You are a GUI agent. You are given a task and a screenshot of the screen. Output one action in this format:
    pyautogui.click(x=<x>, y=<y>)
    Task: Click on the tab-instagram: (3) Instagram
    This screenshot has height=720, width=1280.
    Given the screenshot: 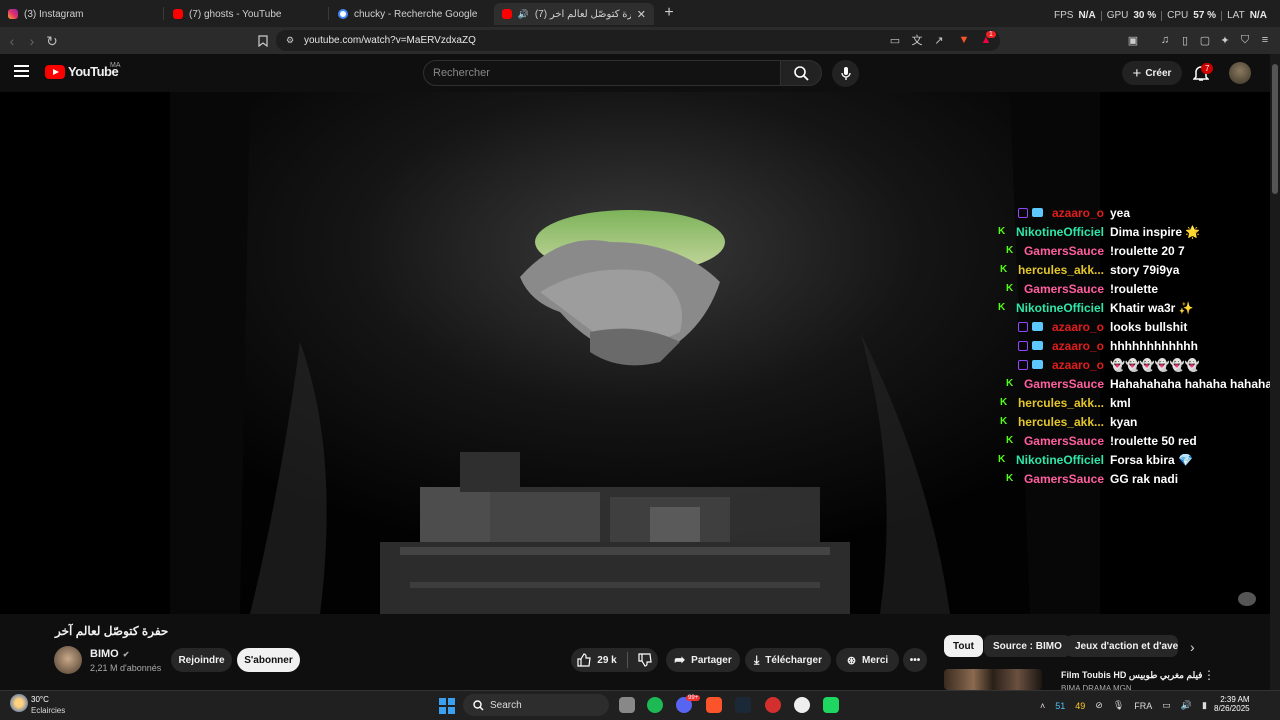 What is the action you would take?
    pyautogui.click(x=80, y=14)
    